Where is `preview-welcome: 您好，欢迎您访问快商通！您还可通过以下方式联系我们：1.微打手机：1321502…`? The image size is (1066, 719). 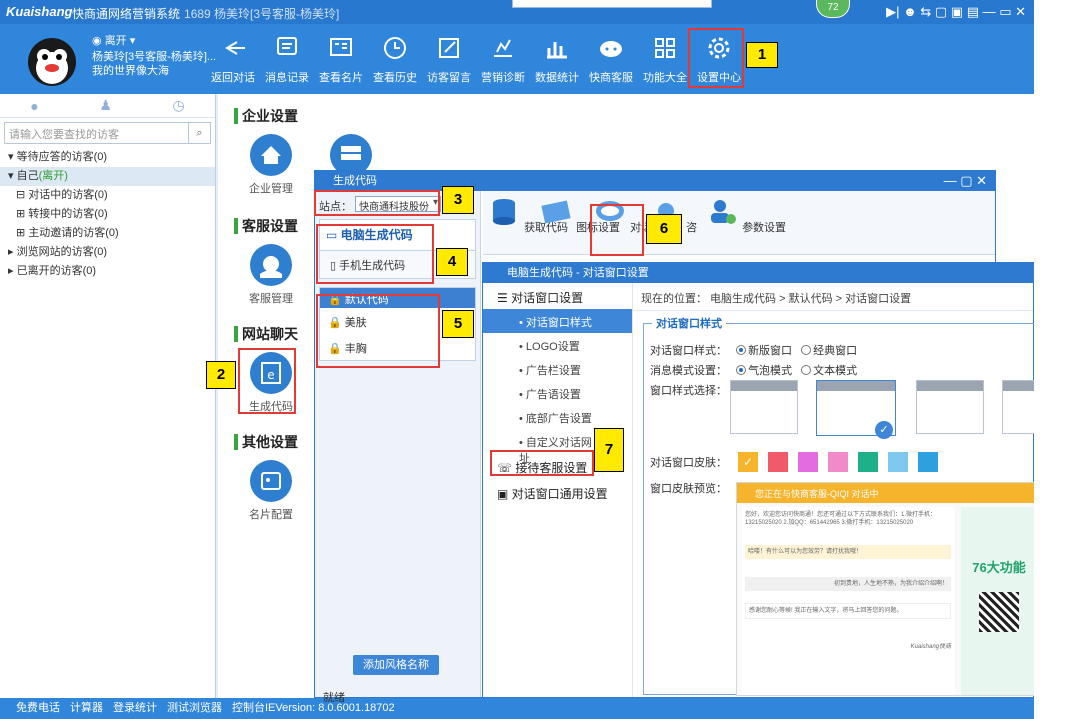
preview-welcome: 您好，欢迎您访问快商通！您还可通过以下方式联系我们：1.微打手机：1321502… is located at coordinates (841, 519).